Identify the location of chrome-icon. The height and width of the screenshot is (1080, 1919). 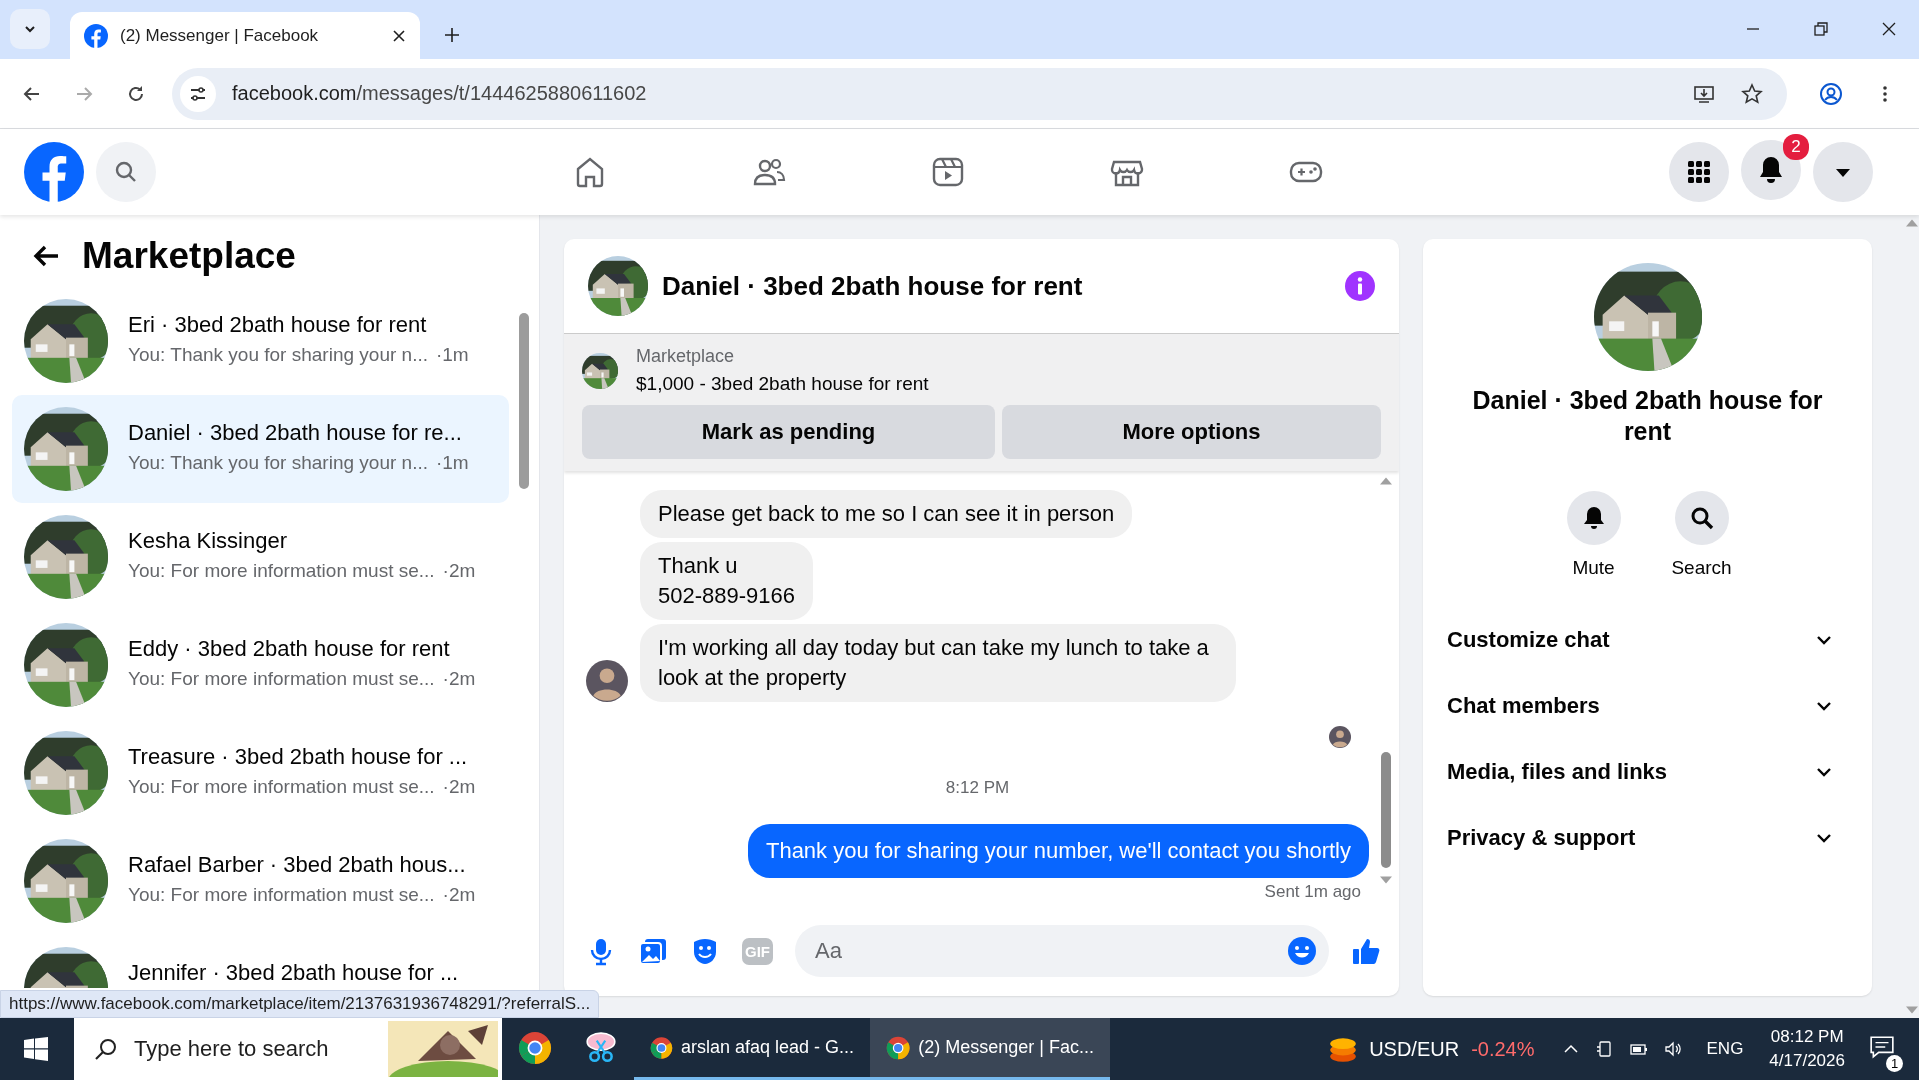
(535, 1047).